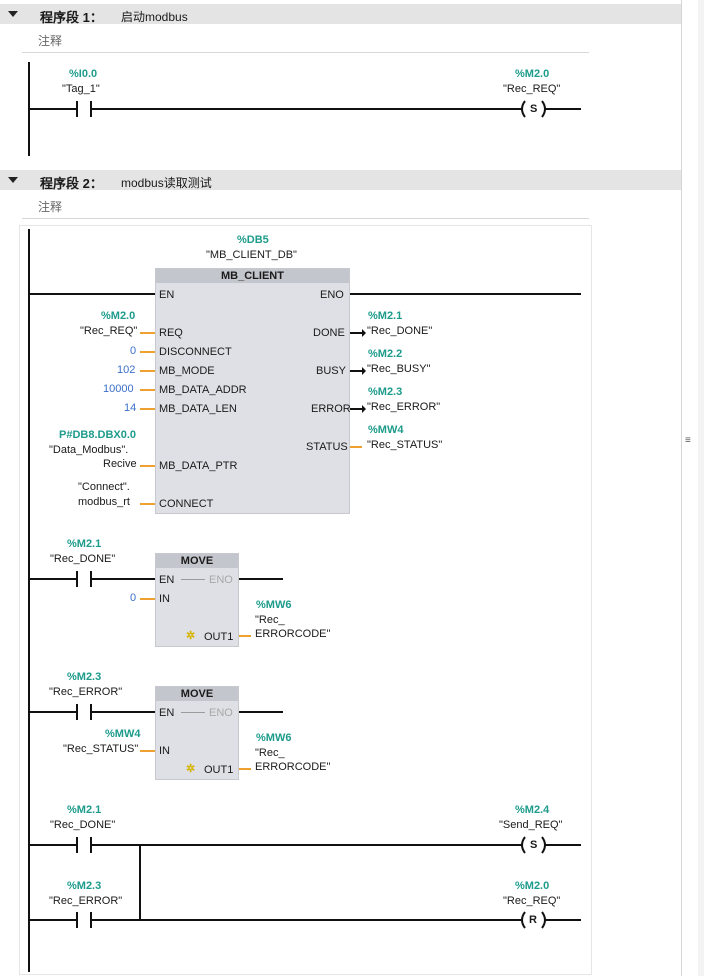 This screenshot has width=704, height=976. I want to click on mb-client-pin-status: STATUS, so click(327, 447).